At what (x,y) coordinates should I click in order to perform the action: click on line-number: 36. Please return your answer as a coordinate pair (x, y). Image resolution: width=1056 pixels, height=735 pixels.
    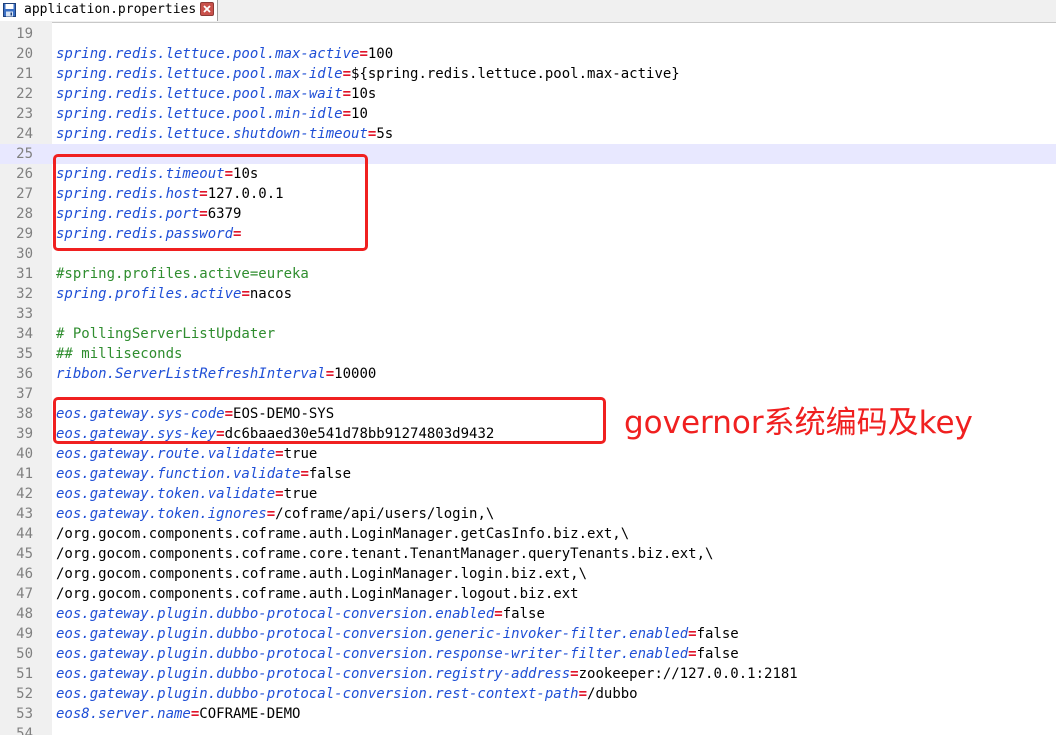
    Looking at the image, I should click on (24, 374).